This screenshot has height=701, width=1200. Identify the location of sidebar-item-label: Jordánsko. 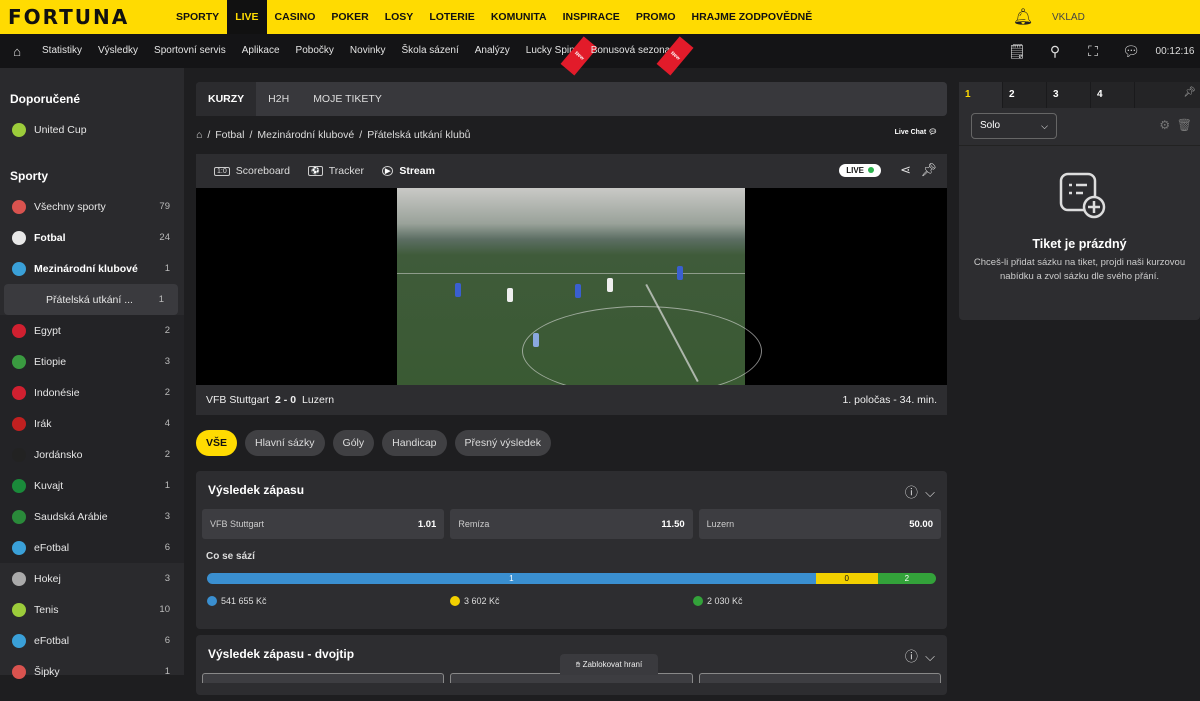
(58, 454).